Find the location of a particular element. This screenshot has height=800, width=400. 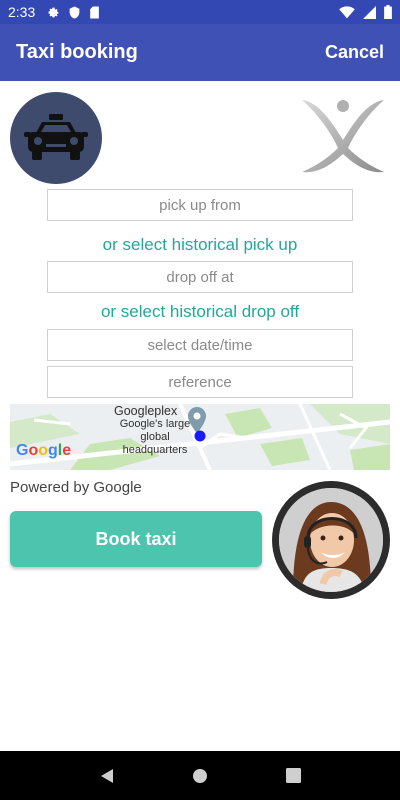

navigation-bar is located at coordinates (200, 775).